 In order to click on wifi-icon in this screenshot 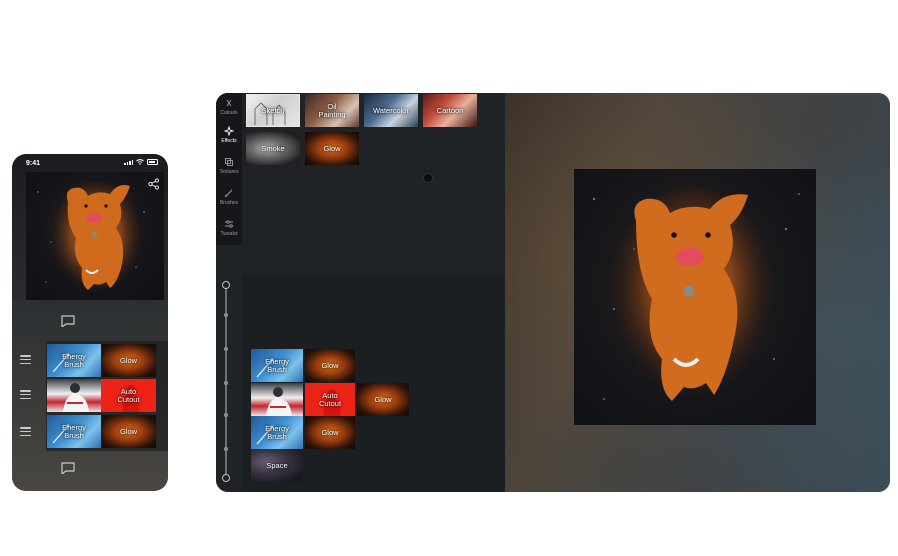, I will do `click(140, 162)`.